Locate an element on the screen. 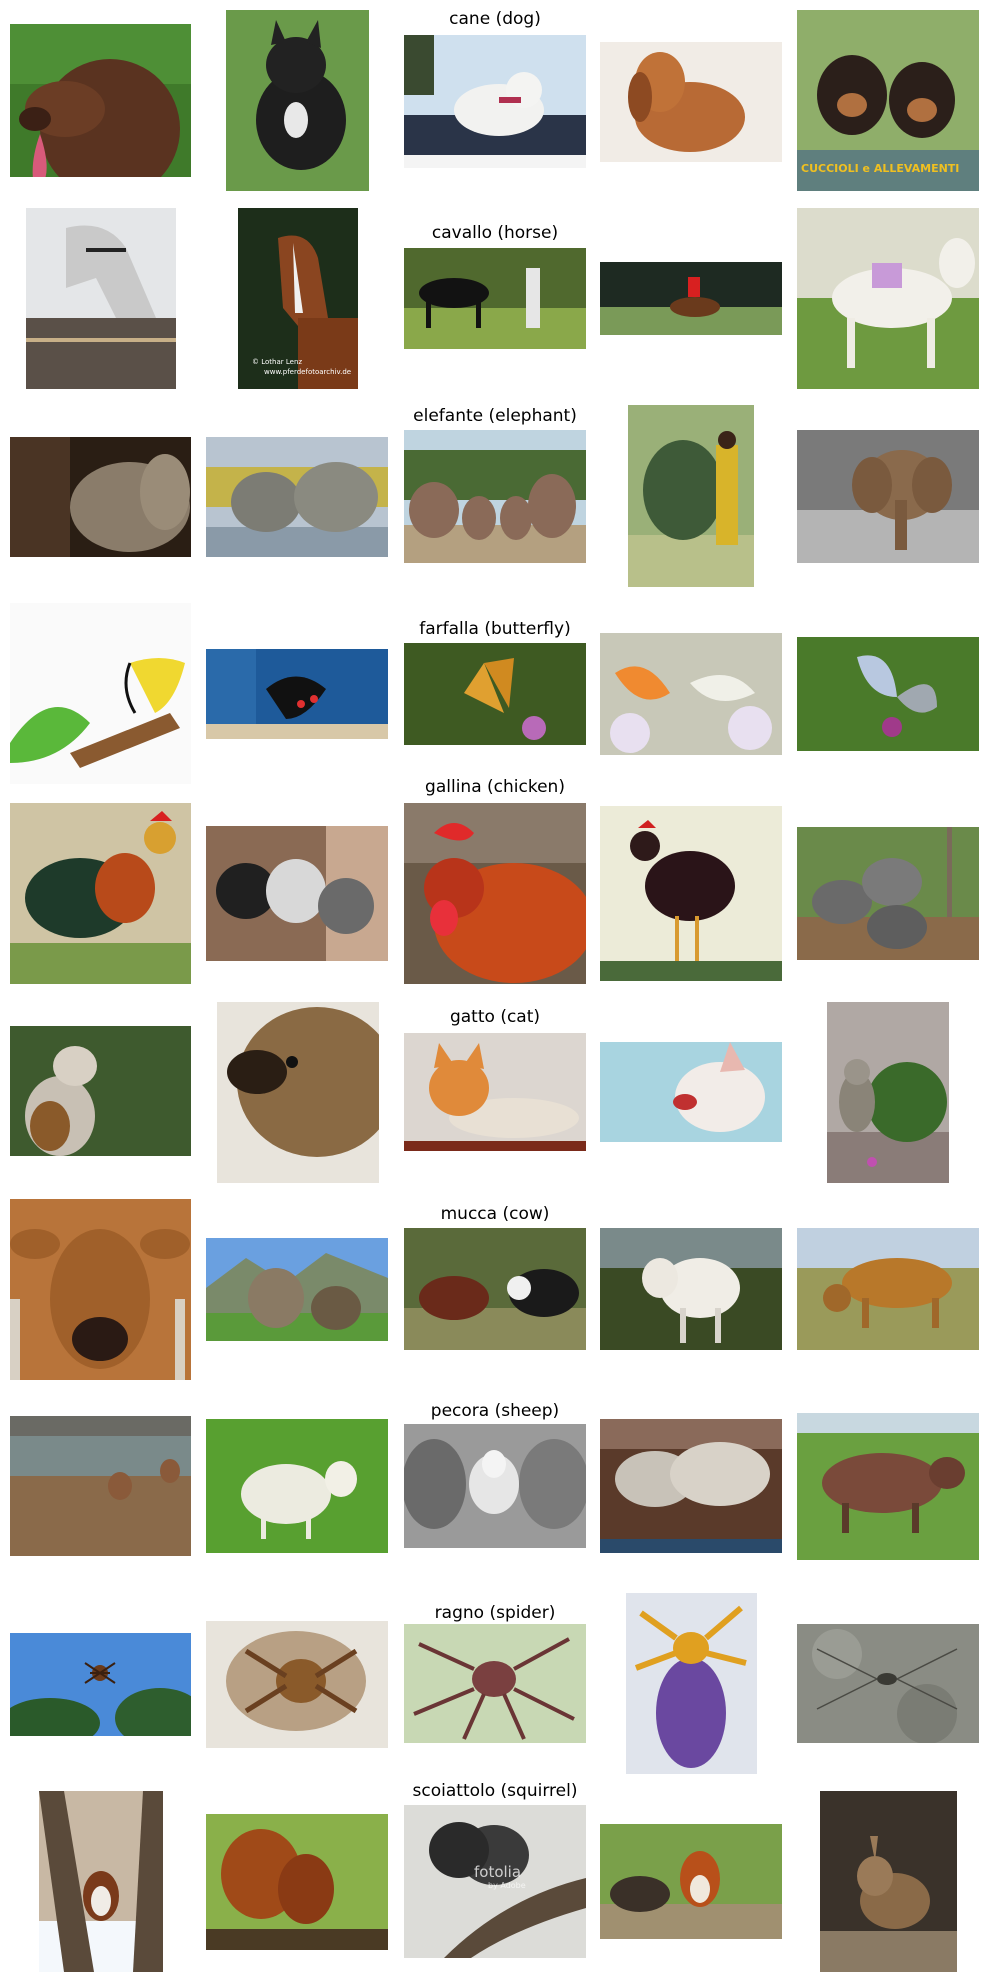 This screenshot has height=1984, width=990. row-title-elephant: elefante (elephant) is located at coordinates (495, 416).